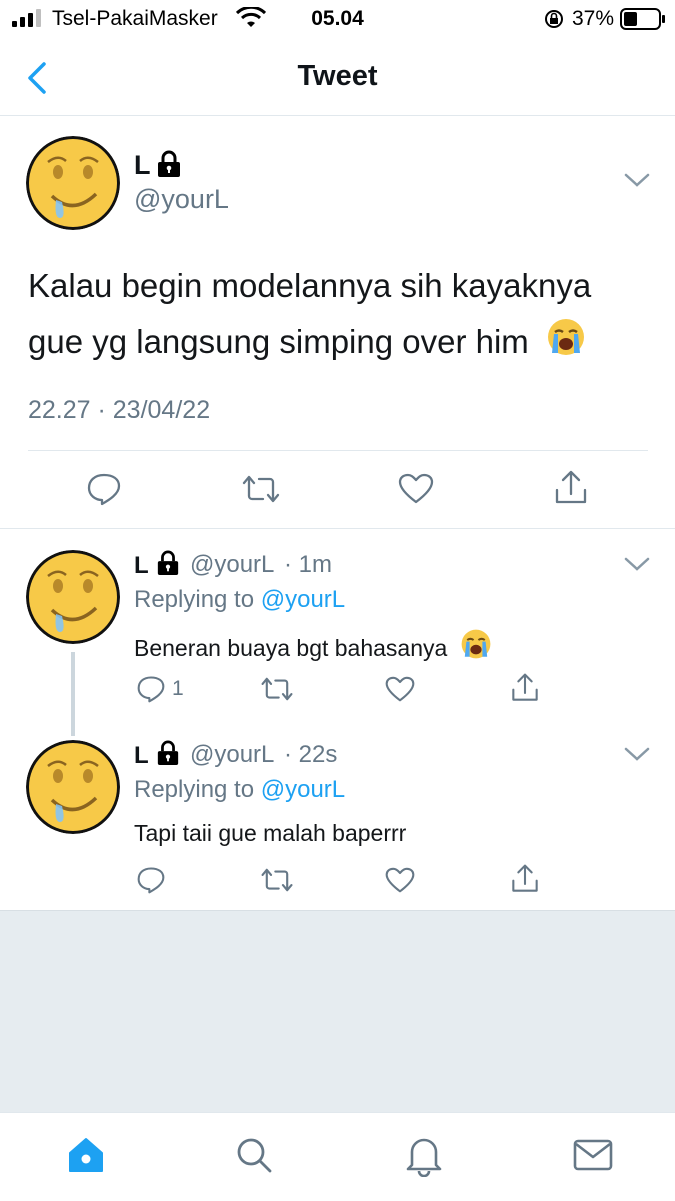  I want to click on tweet-text-line: Kalau begin modelannya sih kayaknya, so click(310, 285).